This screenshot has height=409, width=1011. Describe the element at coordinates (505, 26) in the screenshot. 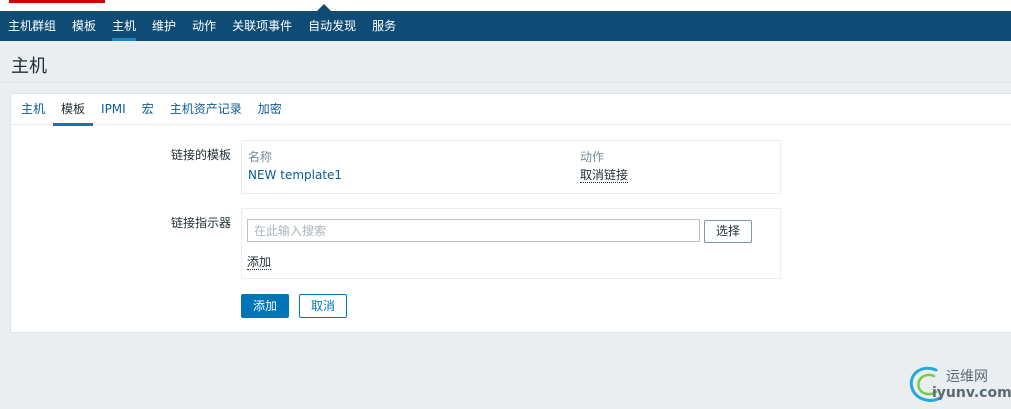

I see `main-nav: 主机群组 模板 主机 维护 动作 关联项事件 自动发现 服务` at that location.